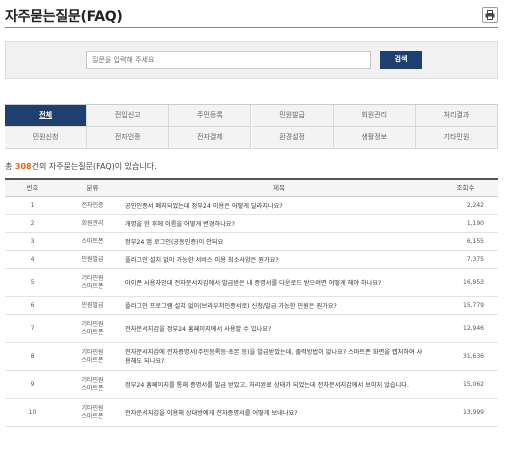  I want to click on row-views: 6,155, so click(475, 241).